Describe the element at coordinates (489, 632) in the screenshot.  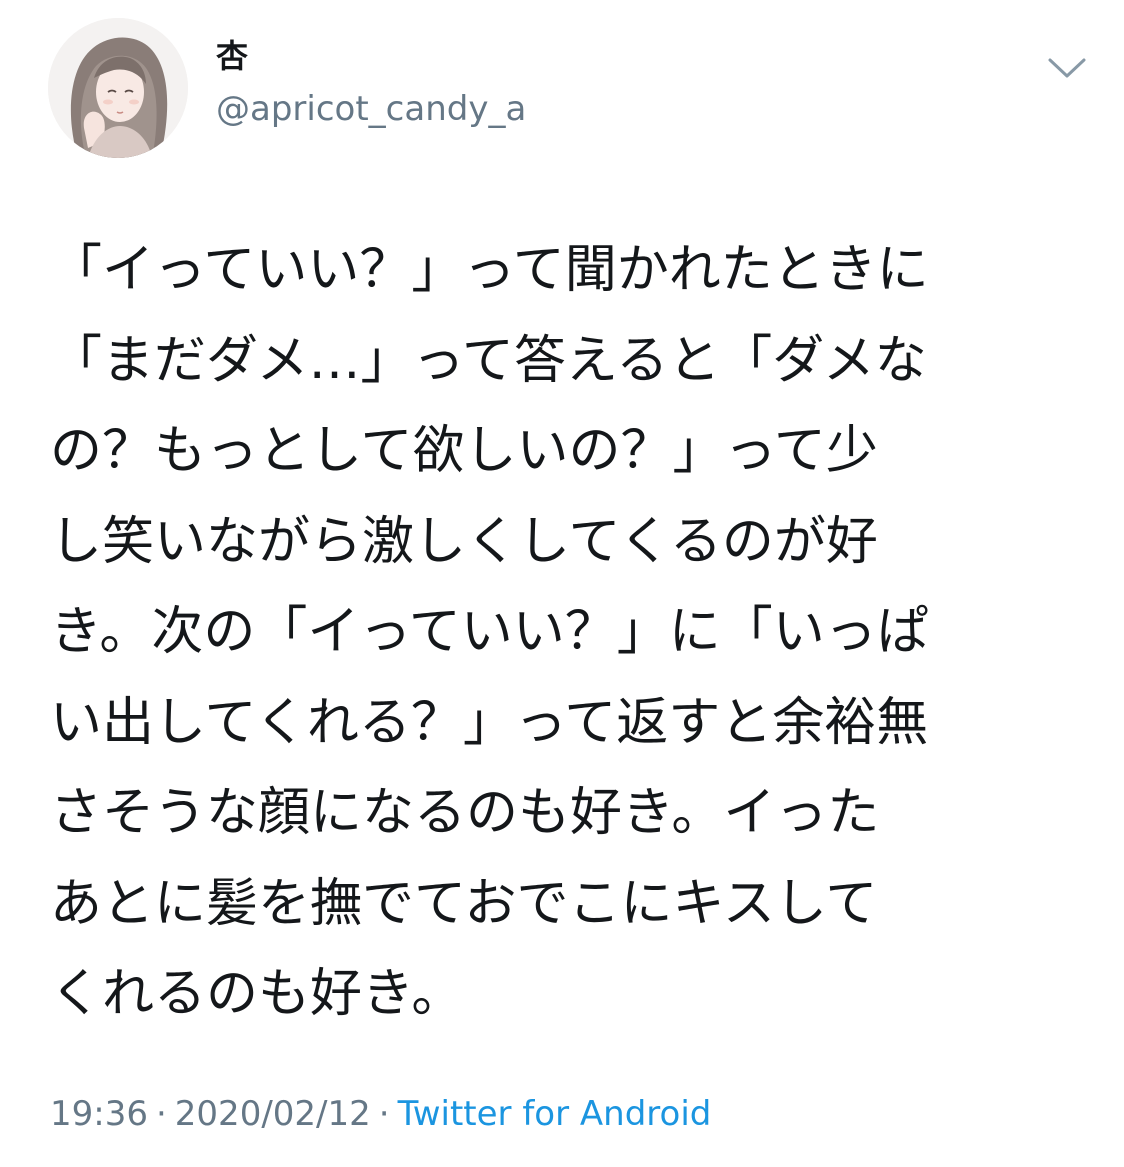
I see `tweet-text-line: き。次の「イっていい？」に「いっぱ` at that location.